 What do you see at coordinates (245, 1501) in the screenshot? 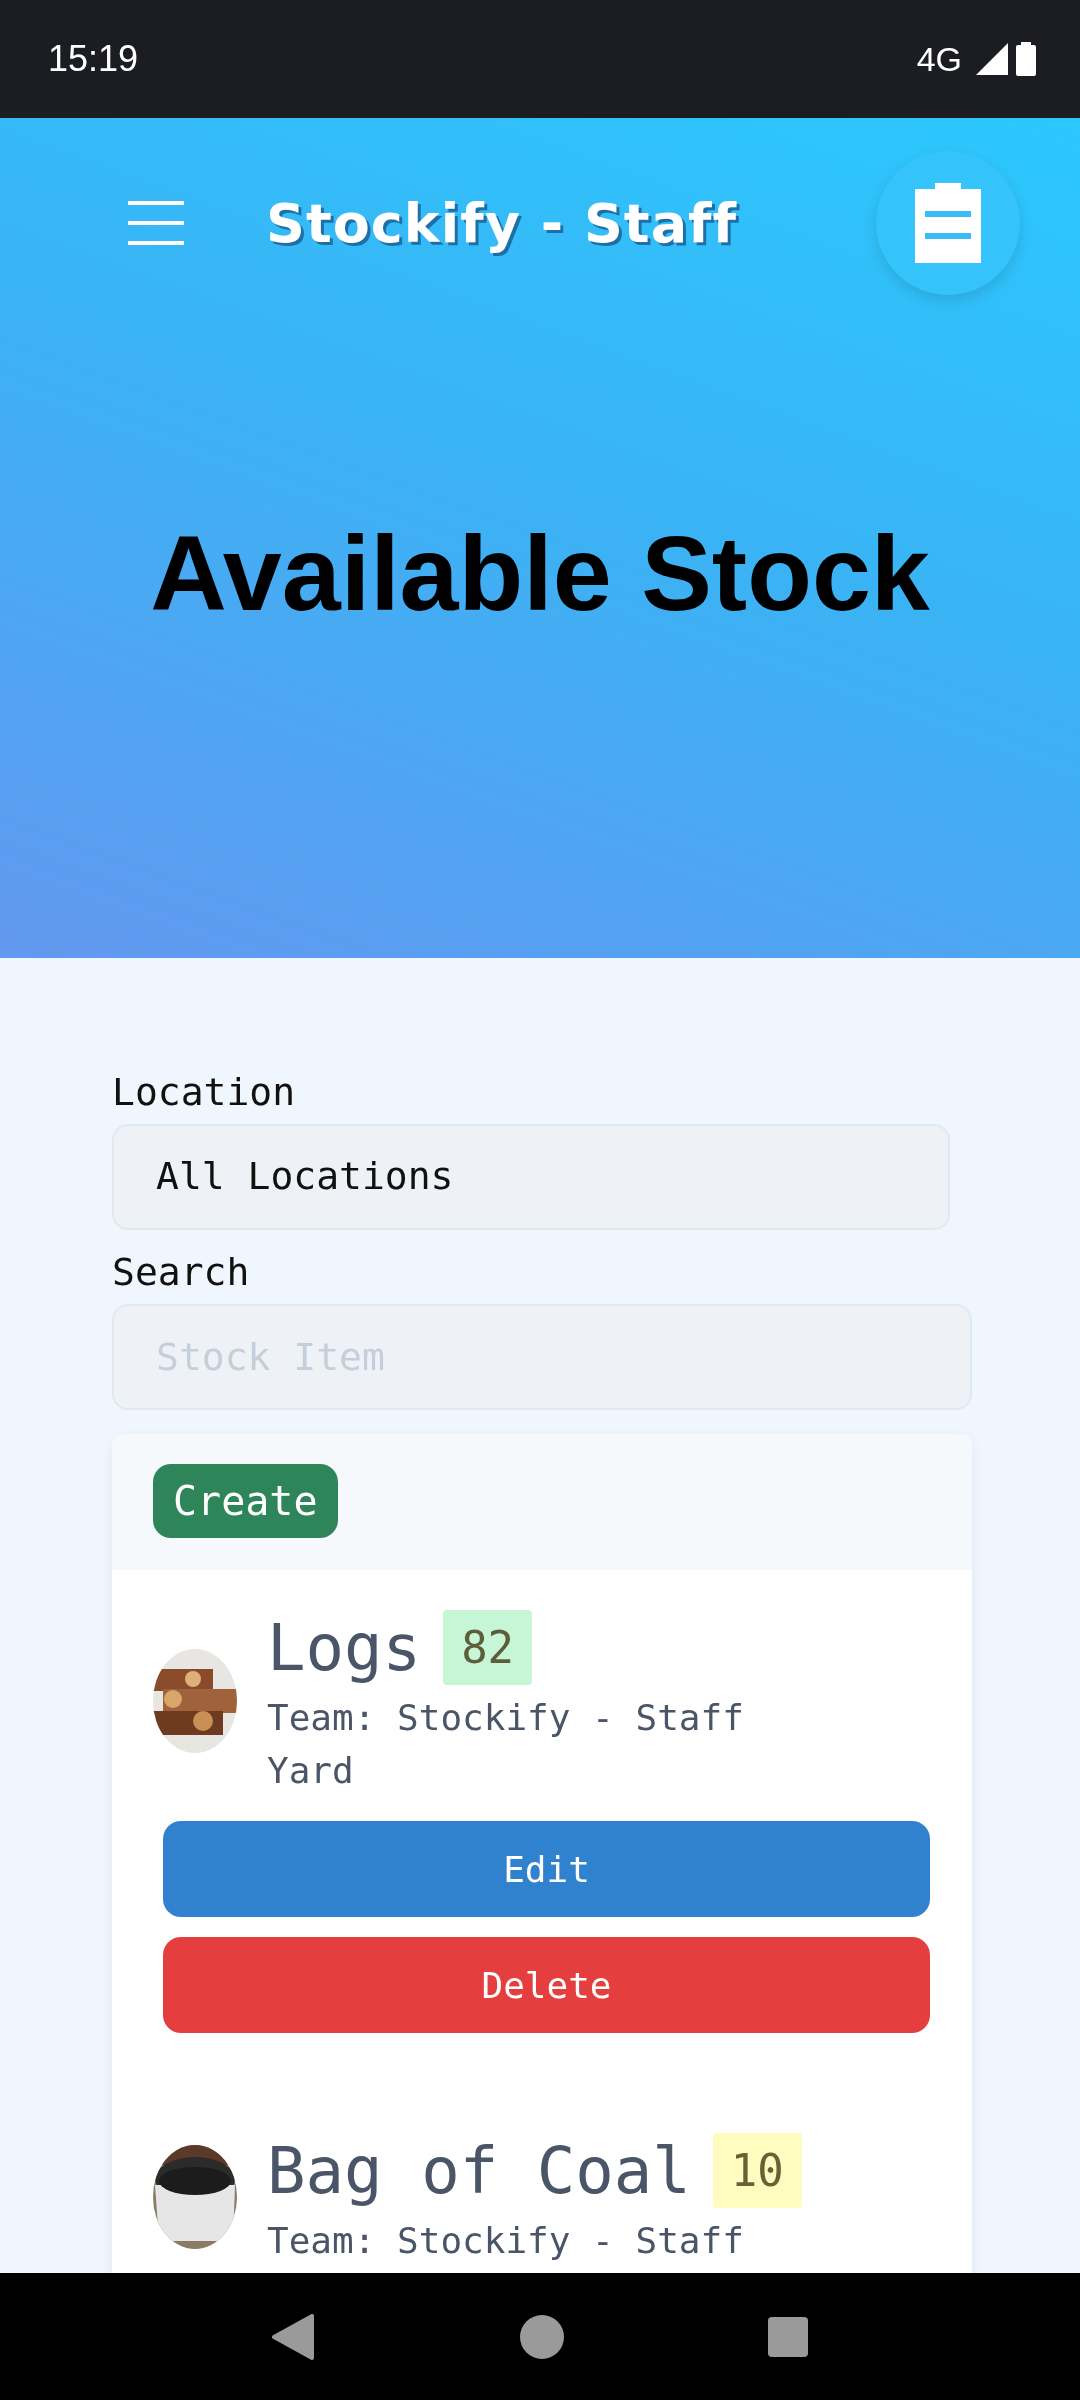
I see `create-button: Create` at bounding box center [245, 1501].